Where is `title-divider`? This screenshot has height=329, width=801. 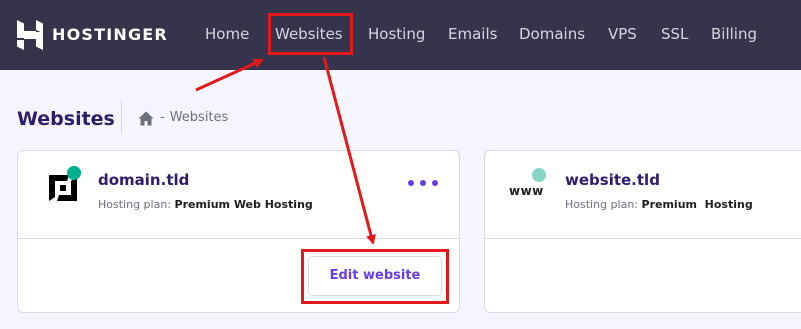
title-divider is located at coordinates (121, 117).